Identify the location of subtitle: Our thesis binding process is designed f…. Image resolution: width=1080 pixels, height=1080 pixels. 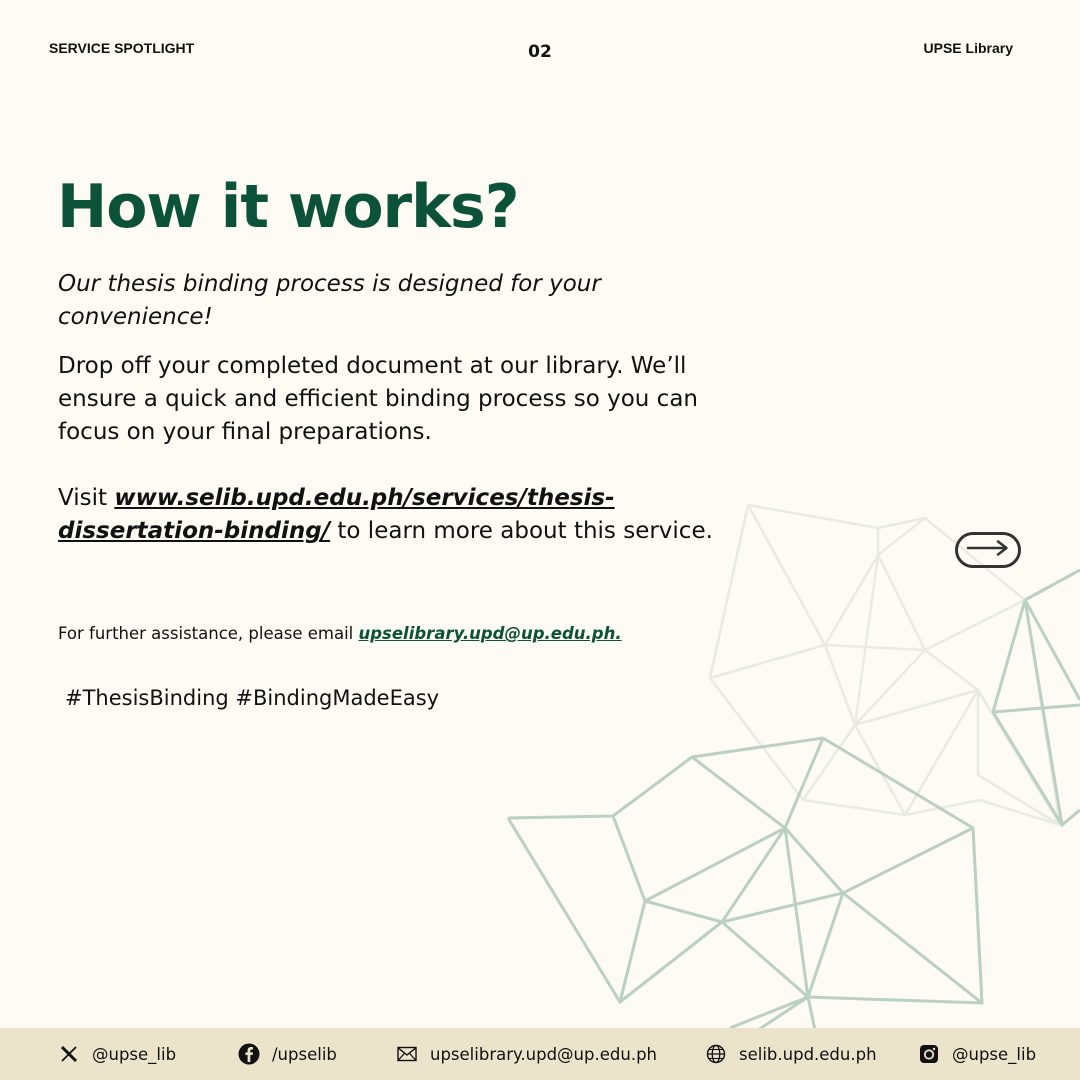
(329, 300).